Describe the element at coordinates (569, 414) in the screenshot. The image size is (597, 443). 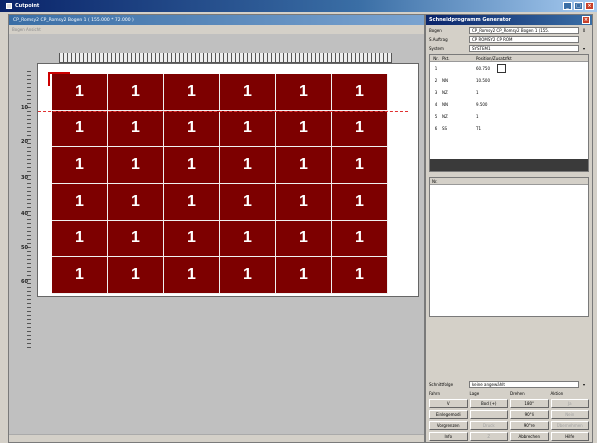
I see `action-button: Nein` at that location.